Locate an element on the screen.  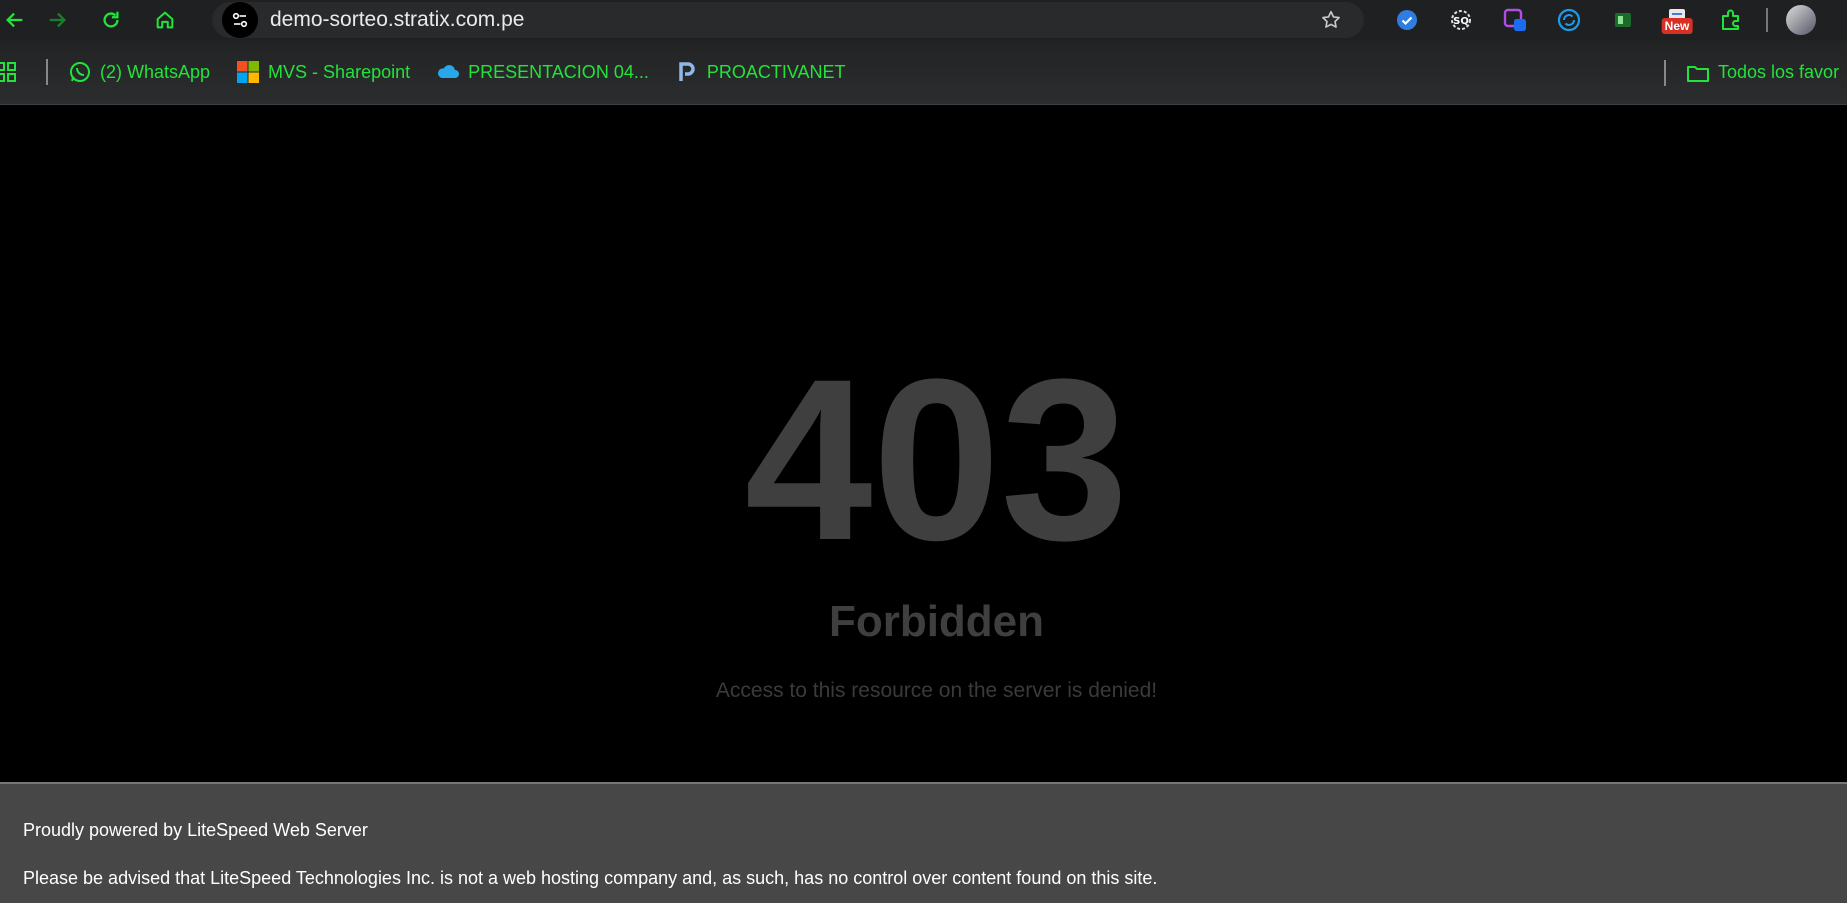
home-button is located at coordinates (165, 20).